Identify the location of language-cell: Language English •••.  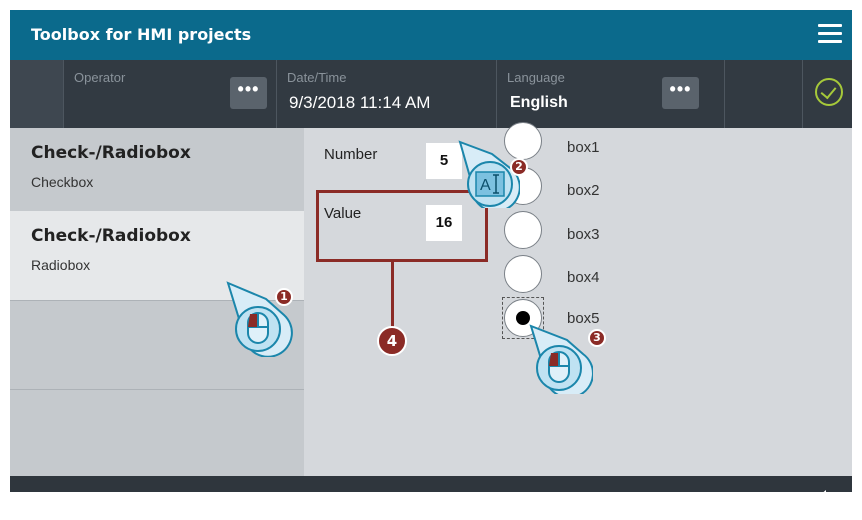
(610, 94).